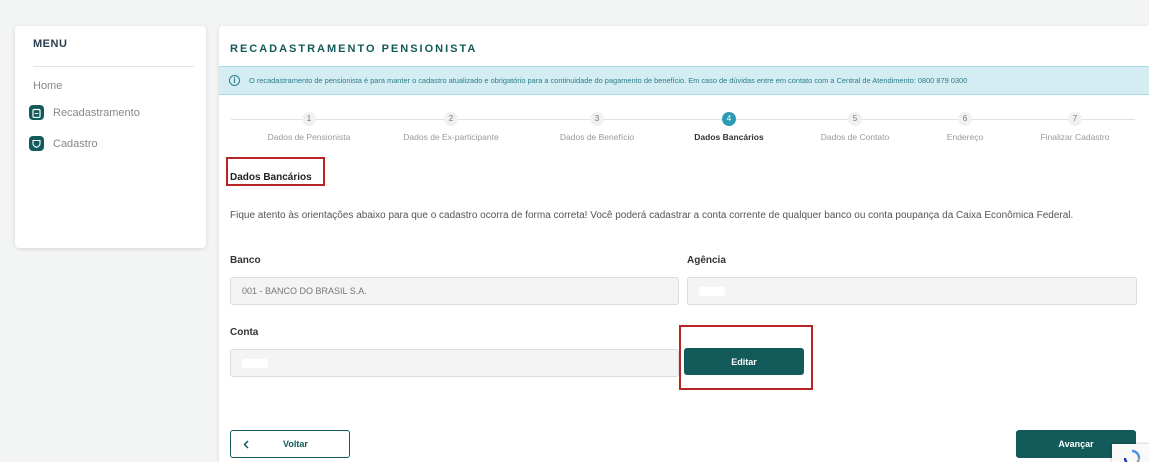 The width and height of the screenshot is (1149, 462). Describe the element at coordinates (354, 49) in the screenshot. I see `page-title: RECADASTRAMENTO PENSIONISTA` at that location.